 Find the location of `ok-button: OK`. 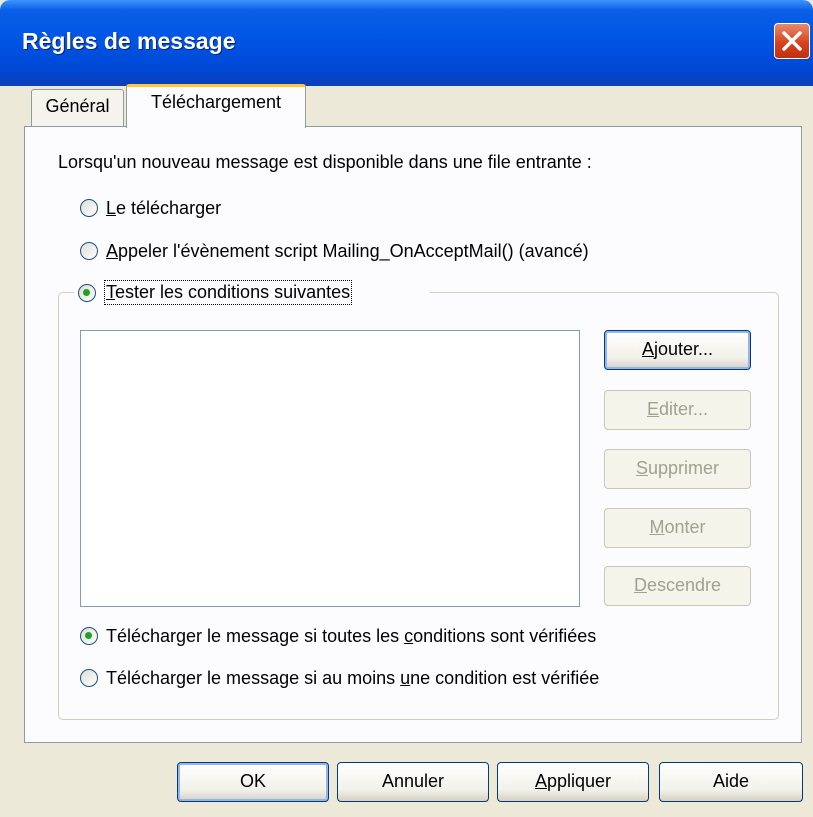

ok-button: OK is located at coordinates (253, 782).